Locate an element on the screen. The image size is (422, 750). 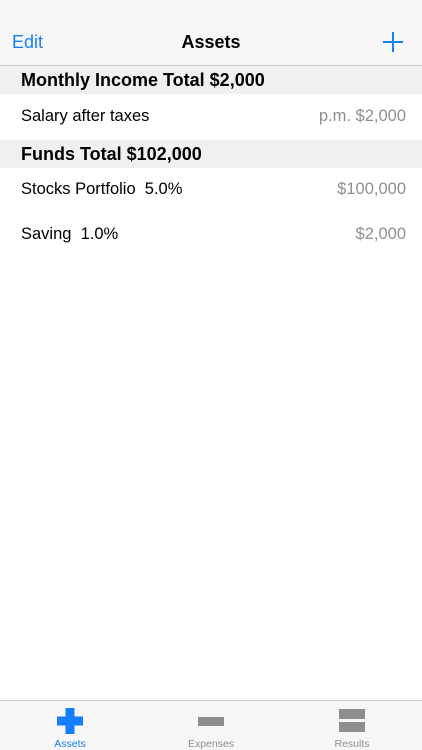
list-item: Salary after taxes p.m. $2,000 is located at coordinates (211, 117).